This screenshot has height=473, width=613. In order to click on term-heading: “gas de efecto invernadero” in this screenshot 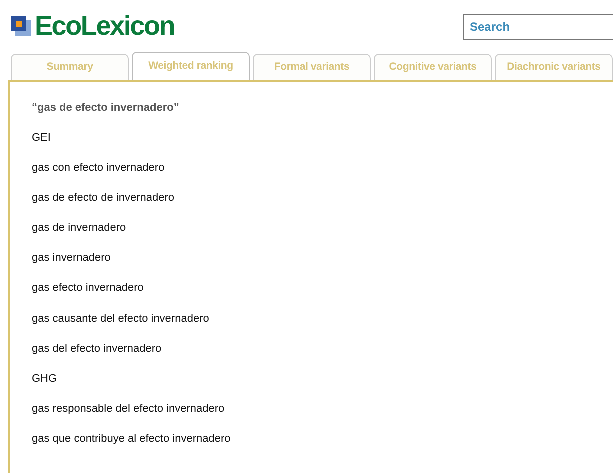, I will do `click(106, 108)`.